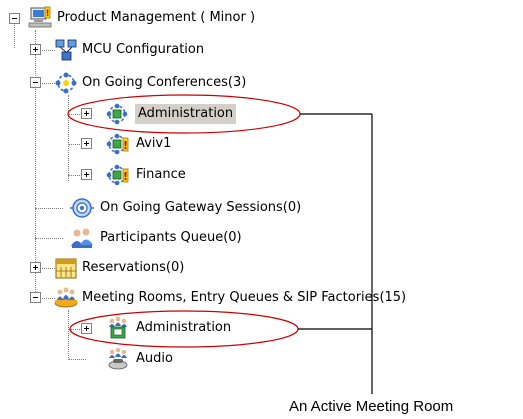 The image size is (523, 419). What do you see at coordinates (184, 329) in the screenshot?
I see `callout-ellipse-room` at bounding box center [184, 329].